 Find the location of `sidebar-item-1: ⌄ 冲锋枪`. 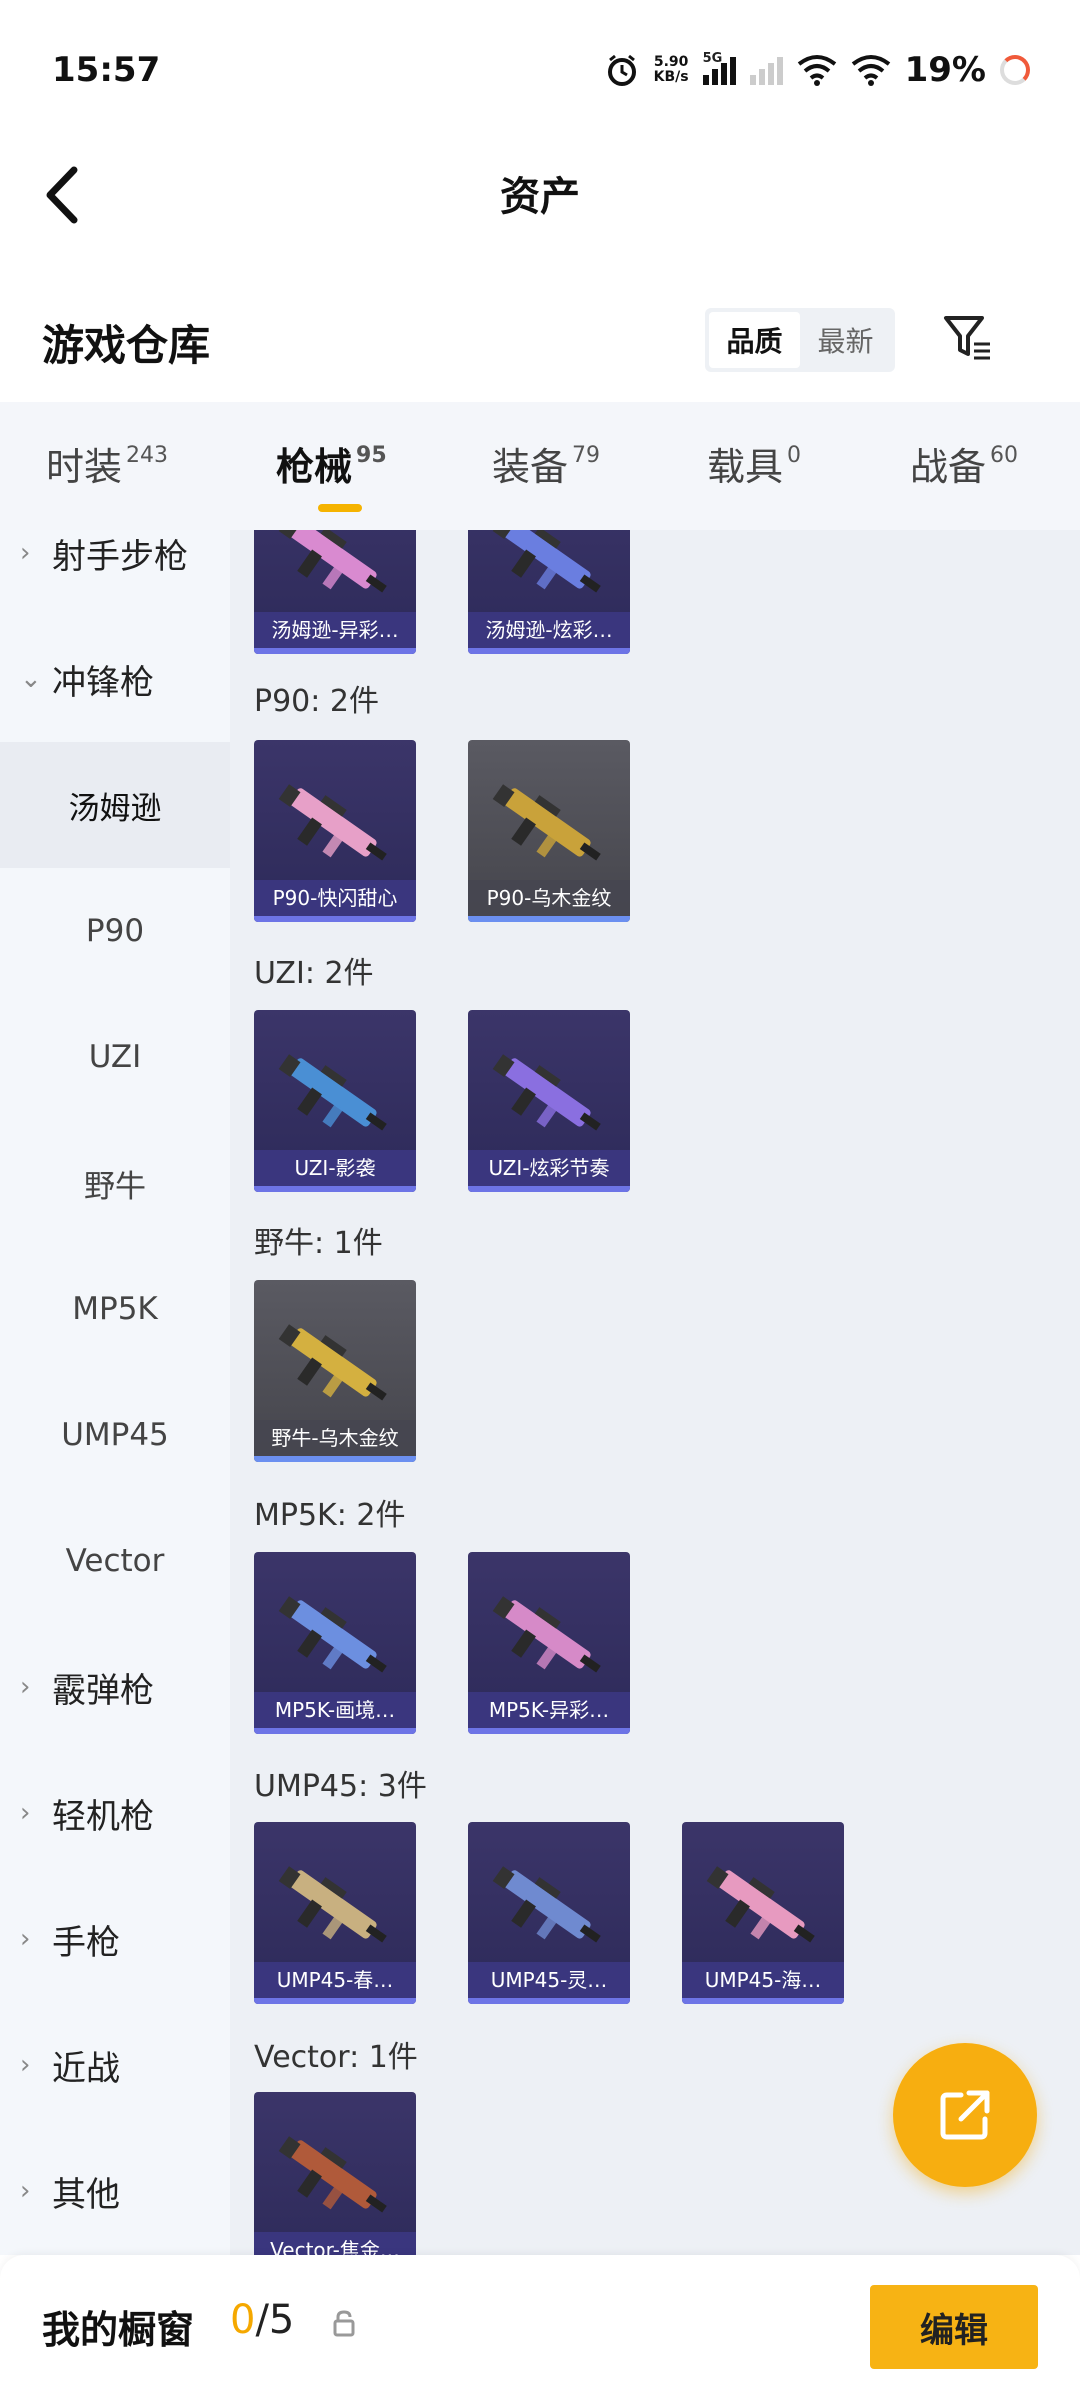

sidebar-item-1: ⌄ 冲锋枪 is located at coordinates (115, 679).